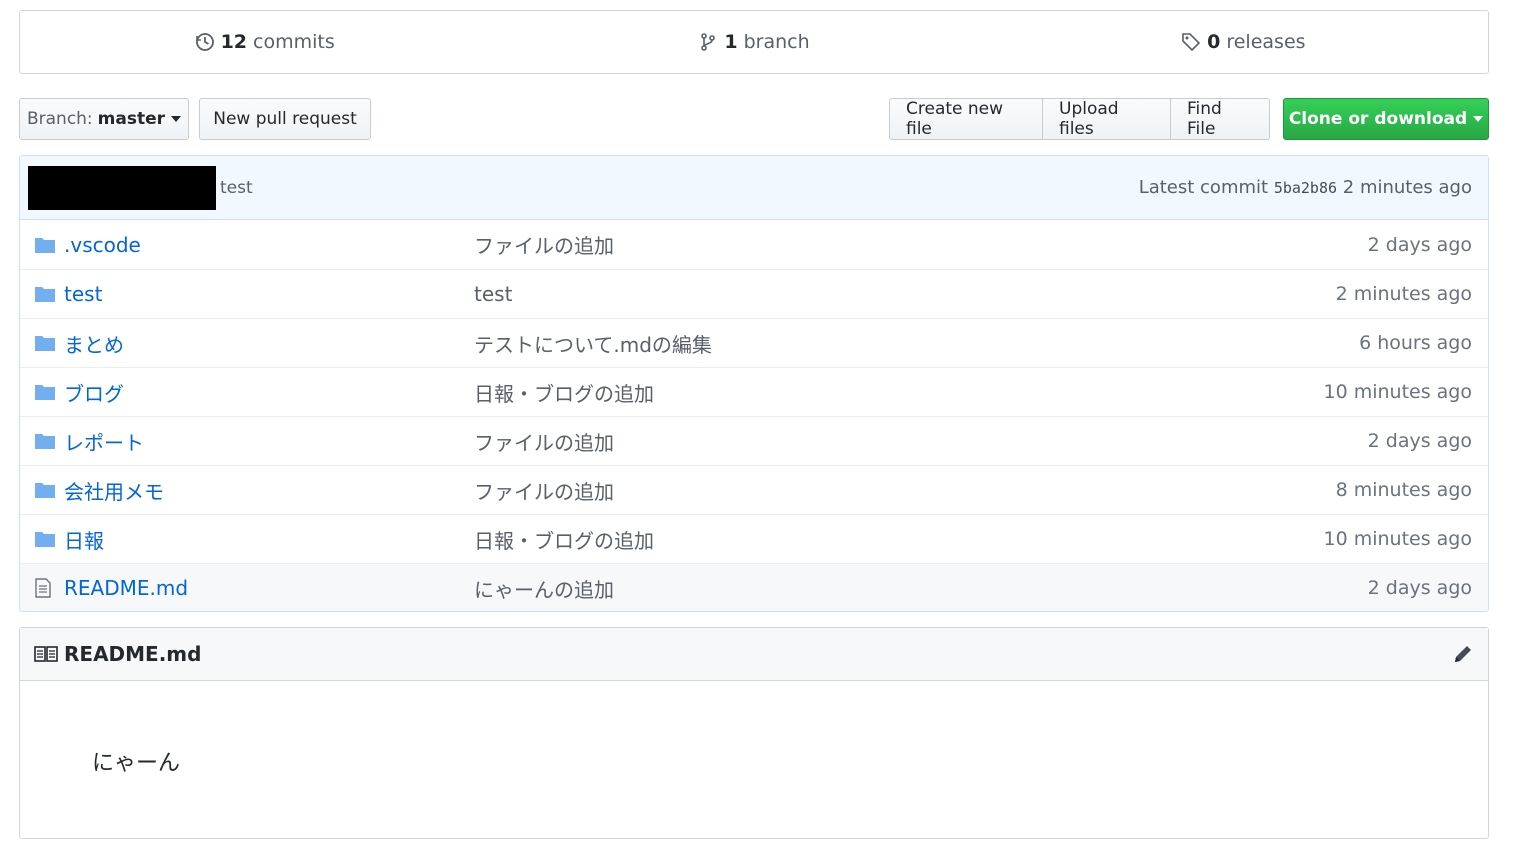 The width and height of the screenshot is (1523, 844). I want to click on readme-content: にゃーん, so click(136, 763).